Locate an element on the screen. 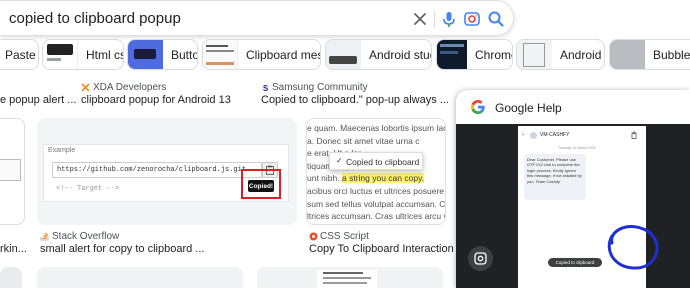 Image resolution: width=690 pixels, height=288 pixels. chip-clipboard-message: Clipboard message is located at coordinates (261, 54).